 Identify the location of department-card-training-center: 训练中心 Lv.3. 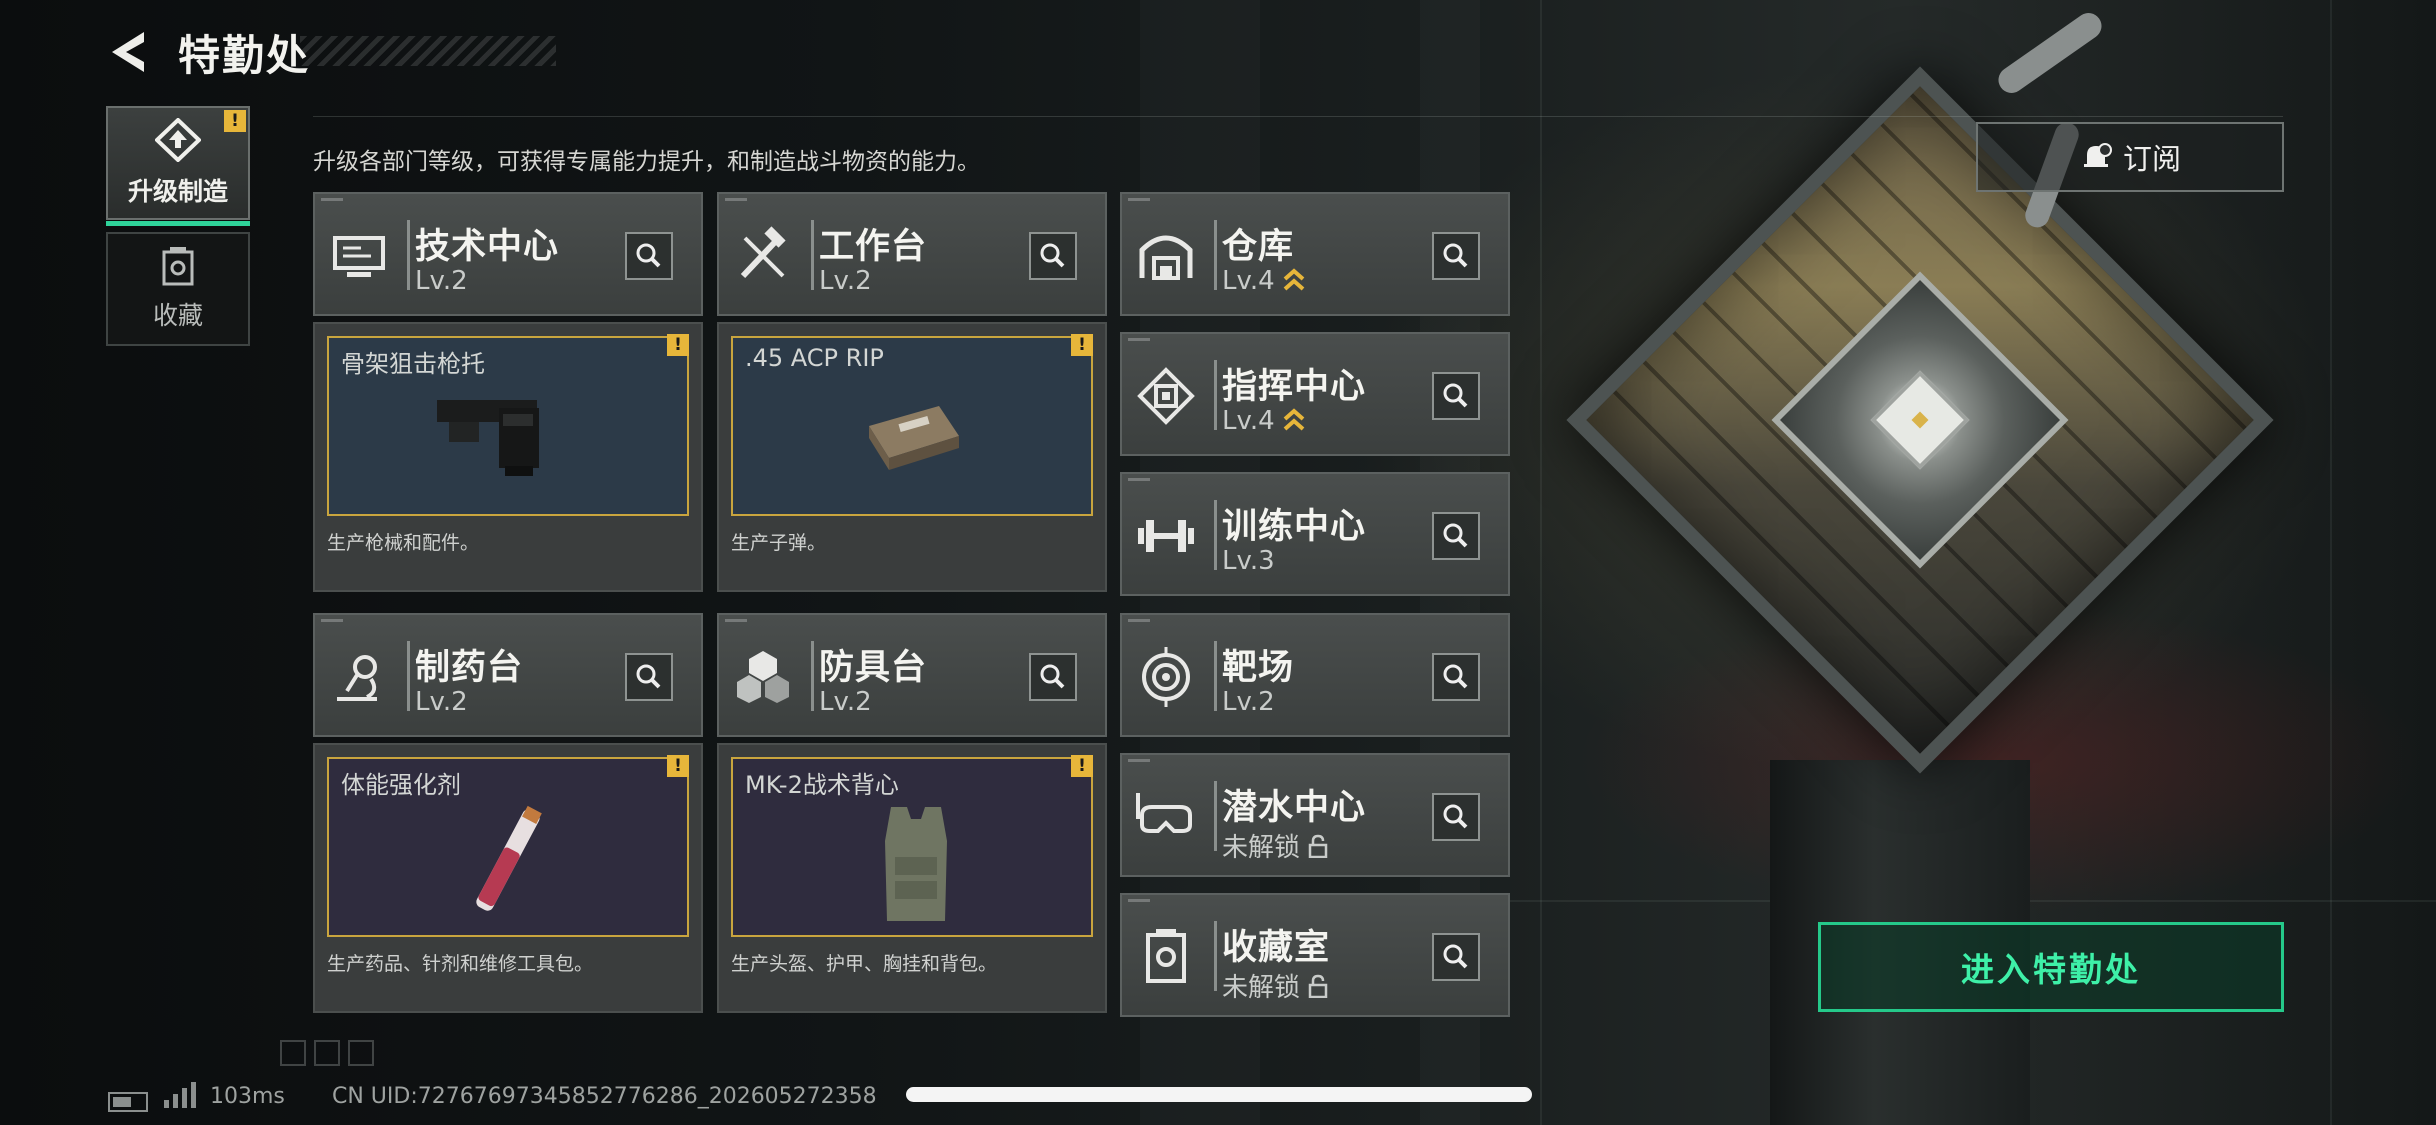
(1315, 534).